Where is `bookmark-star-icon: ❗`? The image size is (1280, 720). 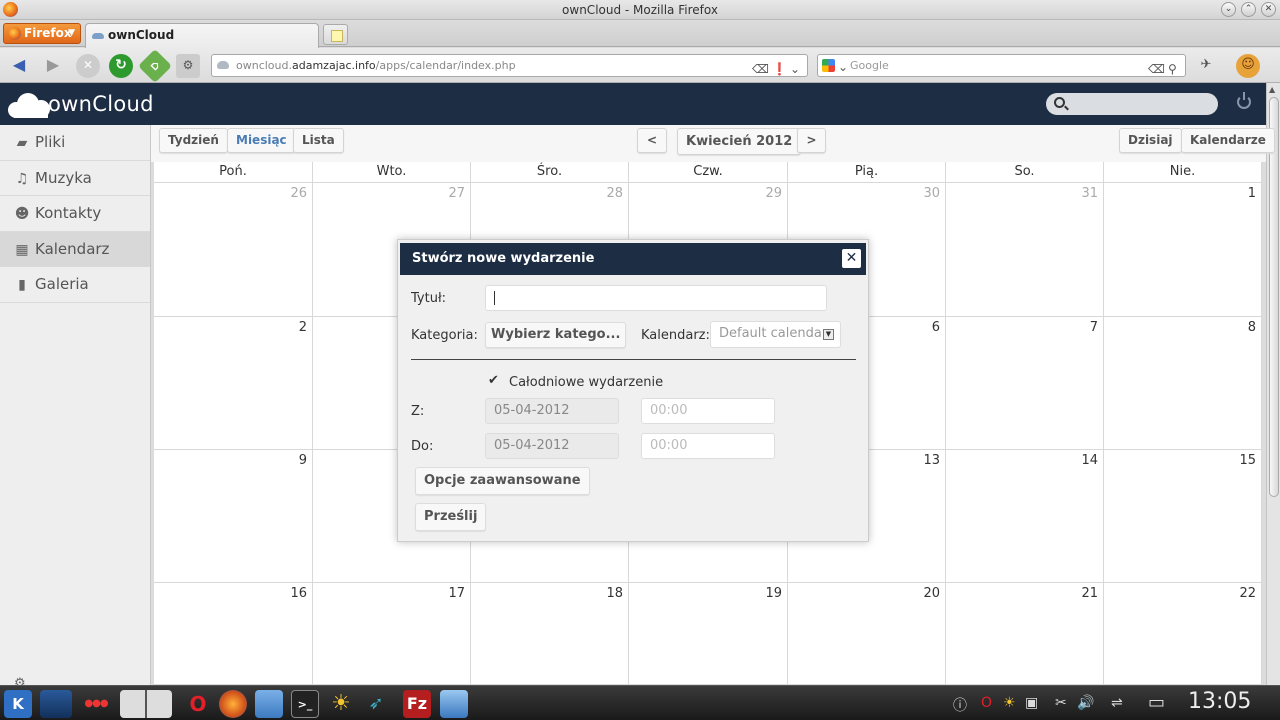 bookmark-star-icon: ❗ is located at coordinates (779, 69).